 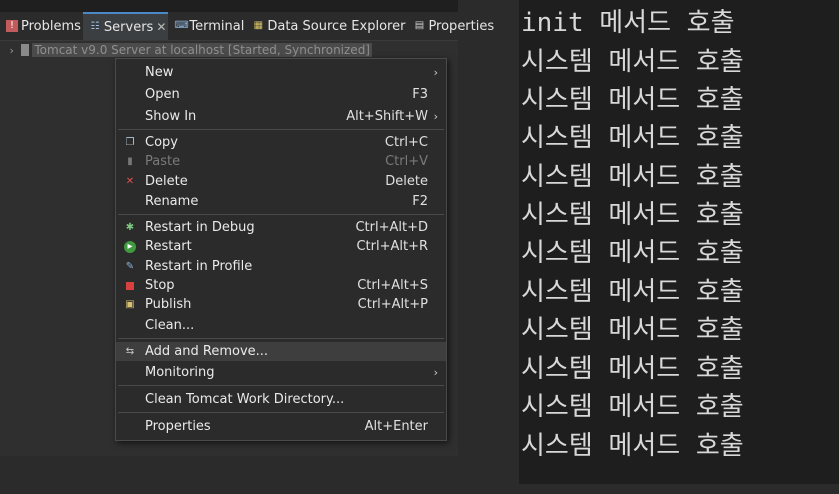 I want to click on menu-item-show-in: Show In Alt+Shift+W ›, so click(x=281, y=116).